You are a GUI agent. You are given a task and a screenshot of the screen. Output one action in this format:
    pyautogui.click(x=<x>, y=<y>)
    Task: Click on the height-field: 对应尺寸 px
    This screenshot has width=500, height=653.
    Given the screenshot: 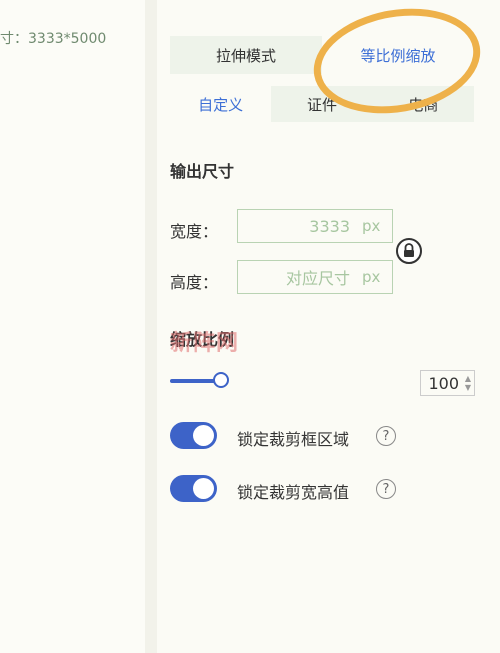 What is the action you would take?
    pyautogui.click(x=315, y=277)
    